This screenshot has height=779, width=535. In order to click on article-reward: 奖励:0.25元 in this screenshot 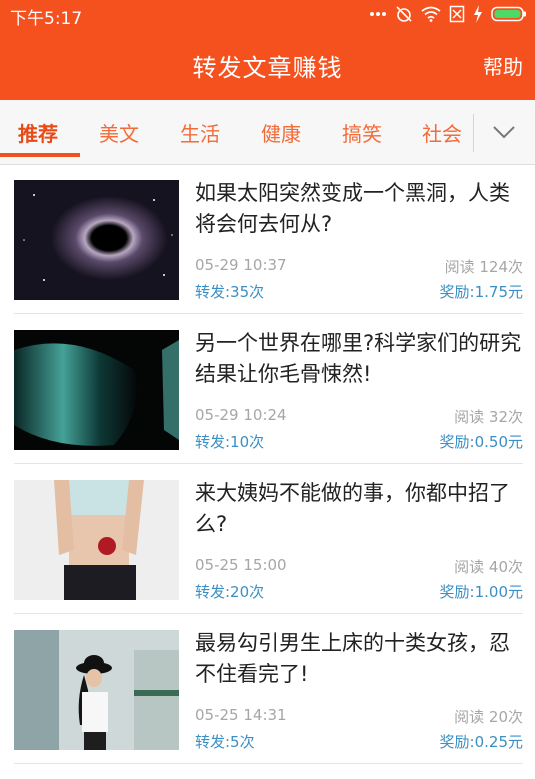, I will do `click(481, 742)`.